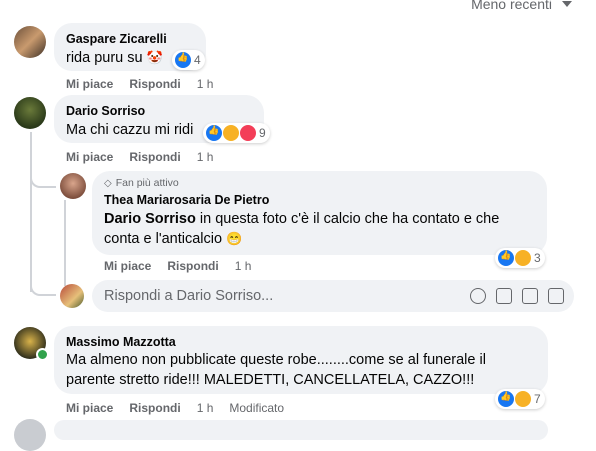 The width and height of the screenshot is (596, 451). What do you see at coordinates (163, 239) in the screenshot?
I see `comment-text-line2: conta e l'anticalcio` at bounding box center [163, 239].